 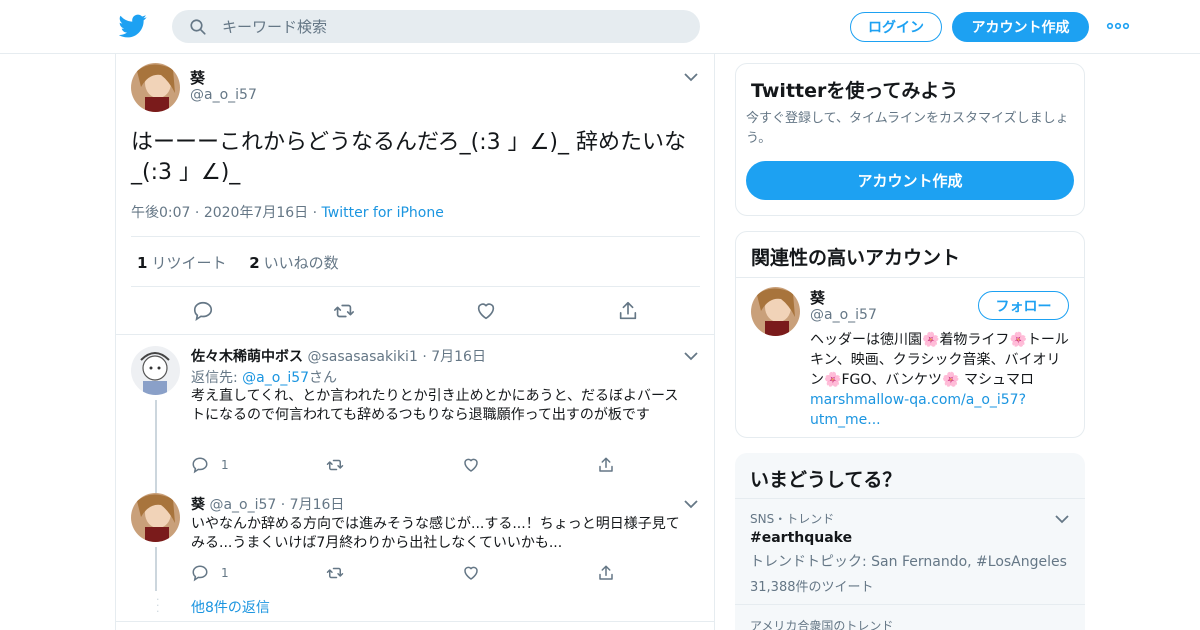 I want to click on trend-context: SNS・トレンド, so click(x=792, y=519).